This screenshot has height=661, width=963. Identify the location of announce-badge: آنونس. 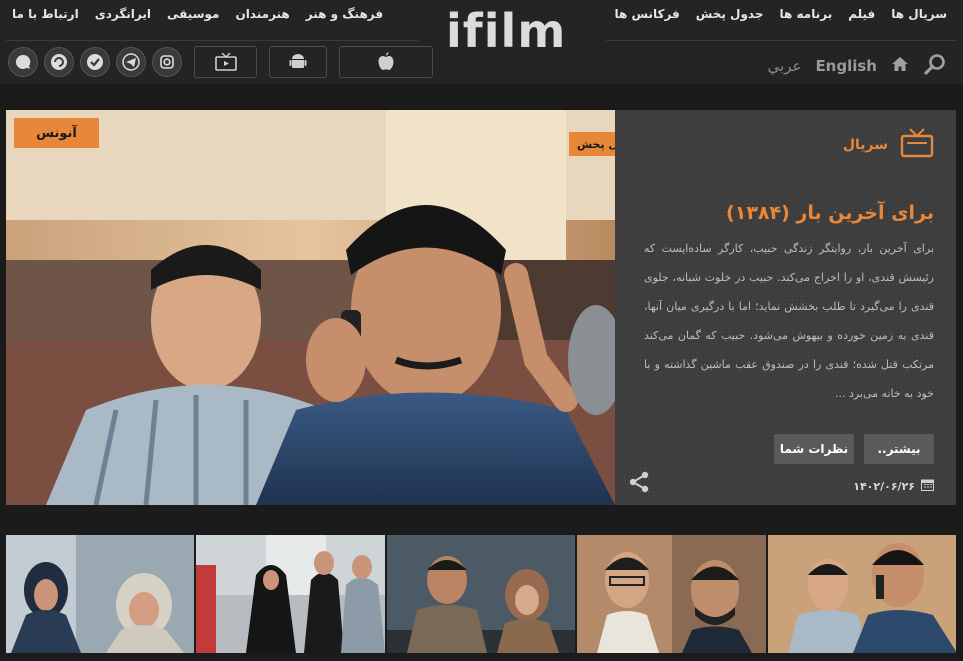
(56, 133).